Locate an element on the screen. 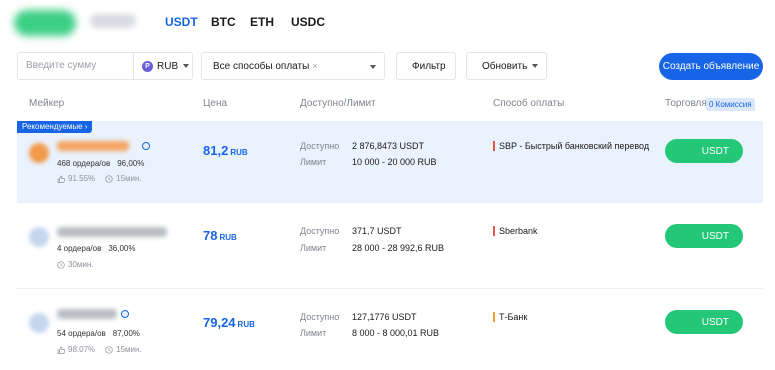 The image size is (775, 370). buy-toggle-blurred is located at coordinates (45, 23).